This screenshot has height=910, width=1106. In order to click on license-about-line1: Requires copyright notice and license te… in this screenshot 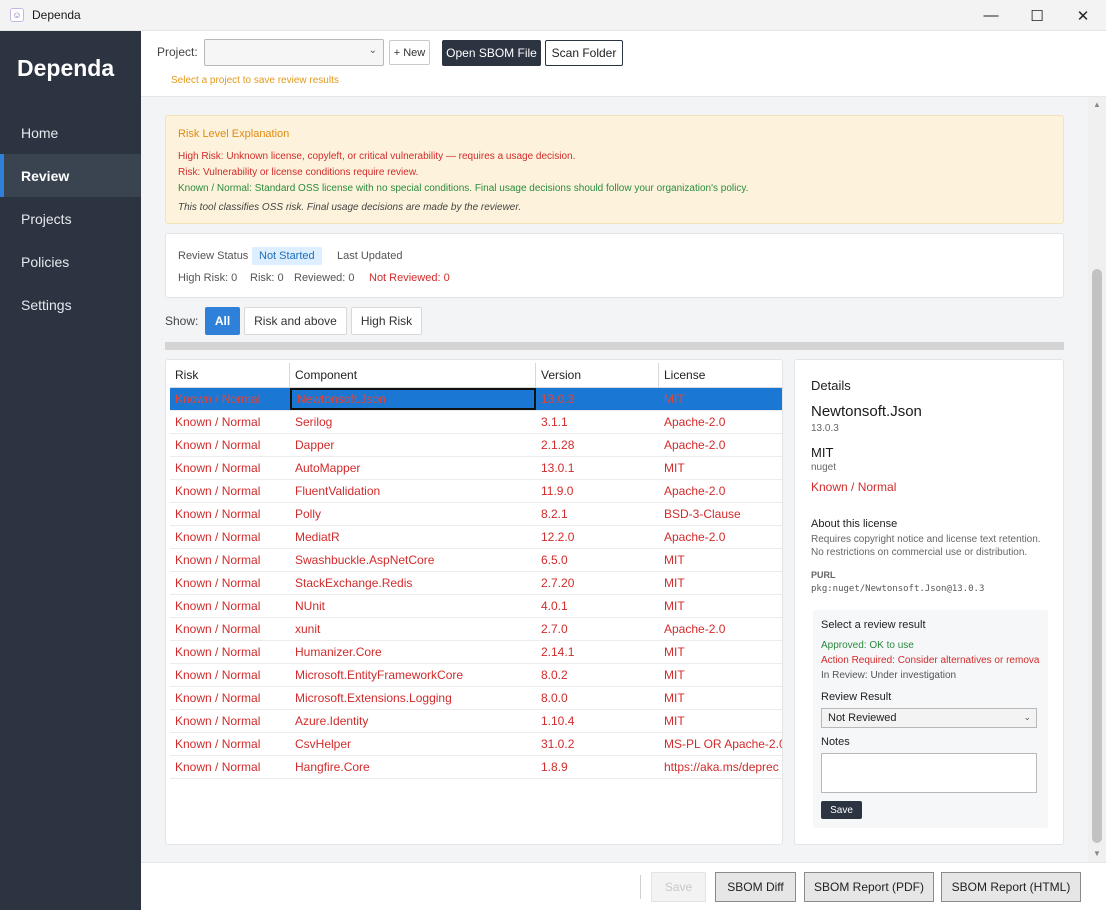, I will do `click(926, 539)`.